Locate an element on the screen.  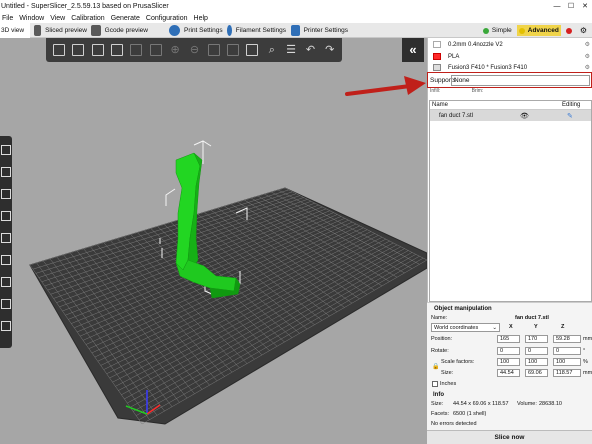
gcode-icon is located at coordinates (96, 30).